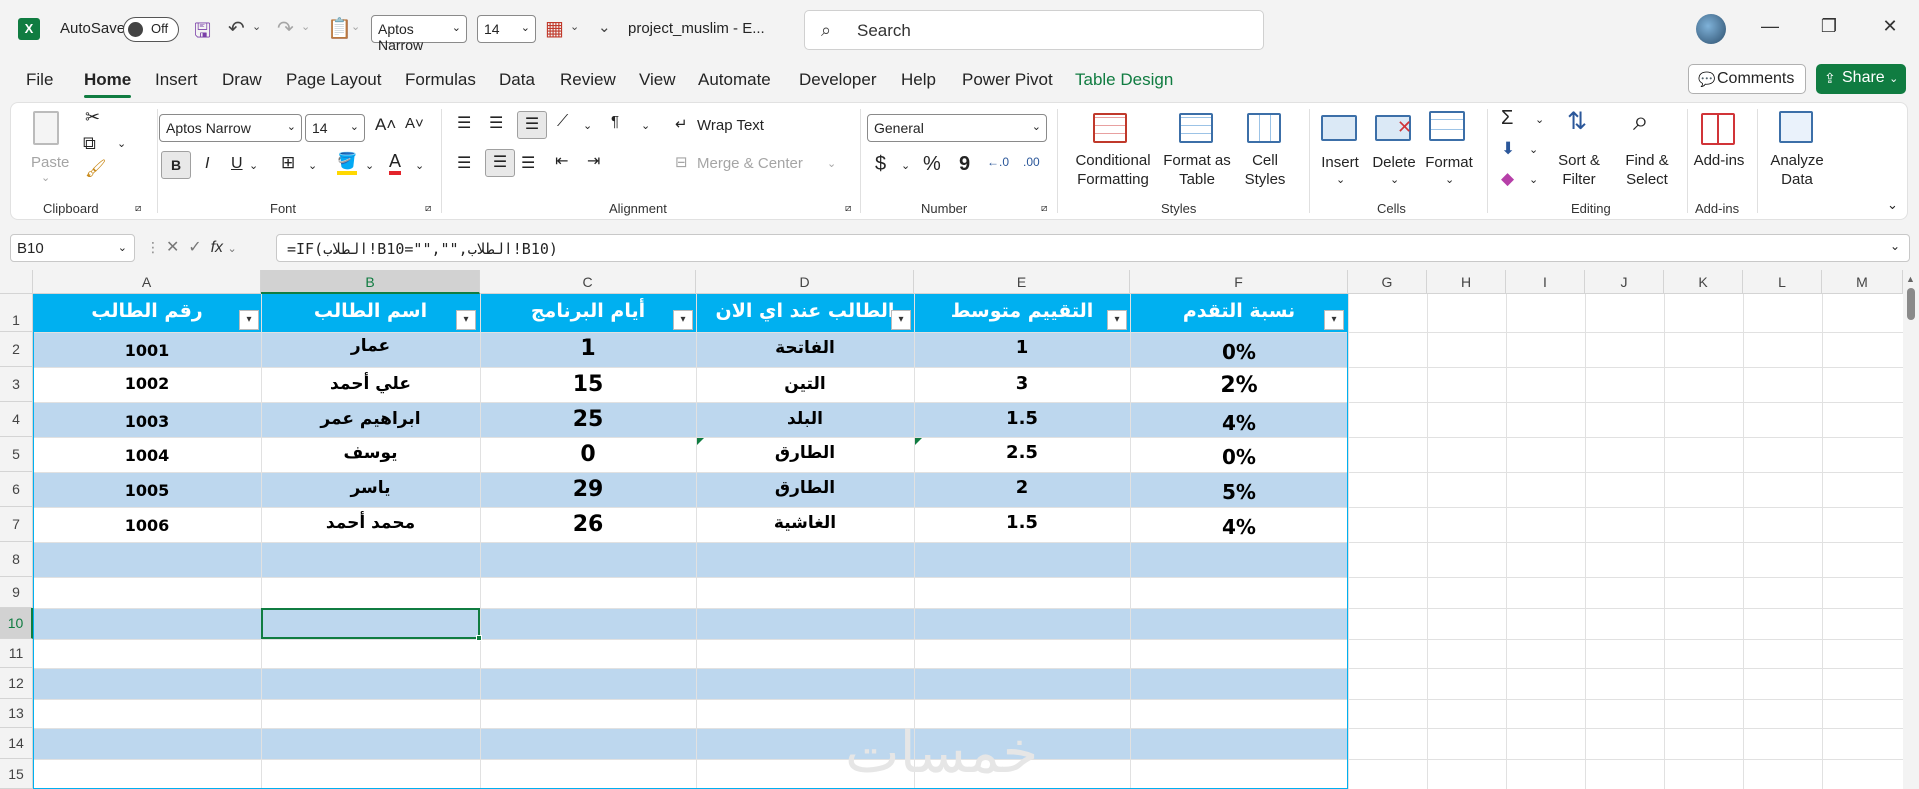 This screenshot has height=789, width=1919. What do you see at coordinates (46, 128) in the screenshot?
I see `paste-icon` at bounding box center [46, 128].